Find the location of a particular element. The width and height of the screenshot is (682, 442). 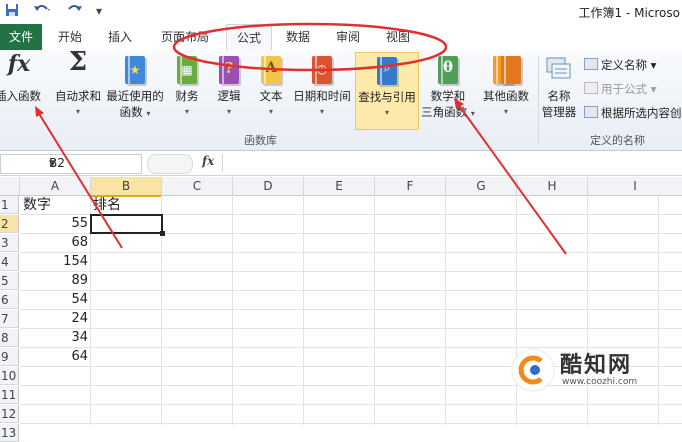

name-manager-icon is located at coordinates (559, 70).